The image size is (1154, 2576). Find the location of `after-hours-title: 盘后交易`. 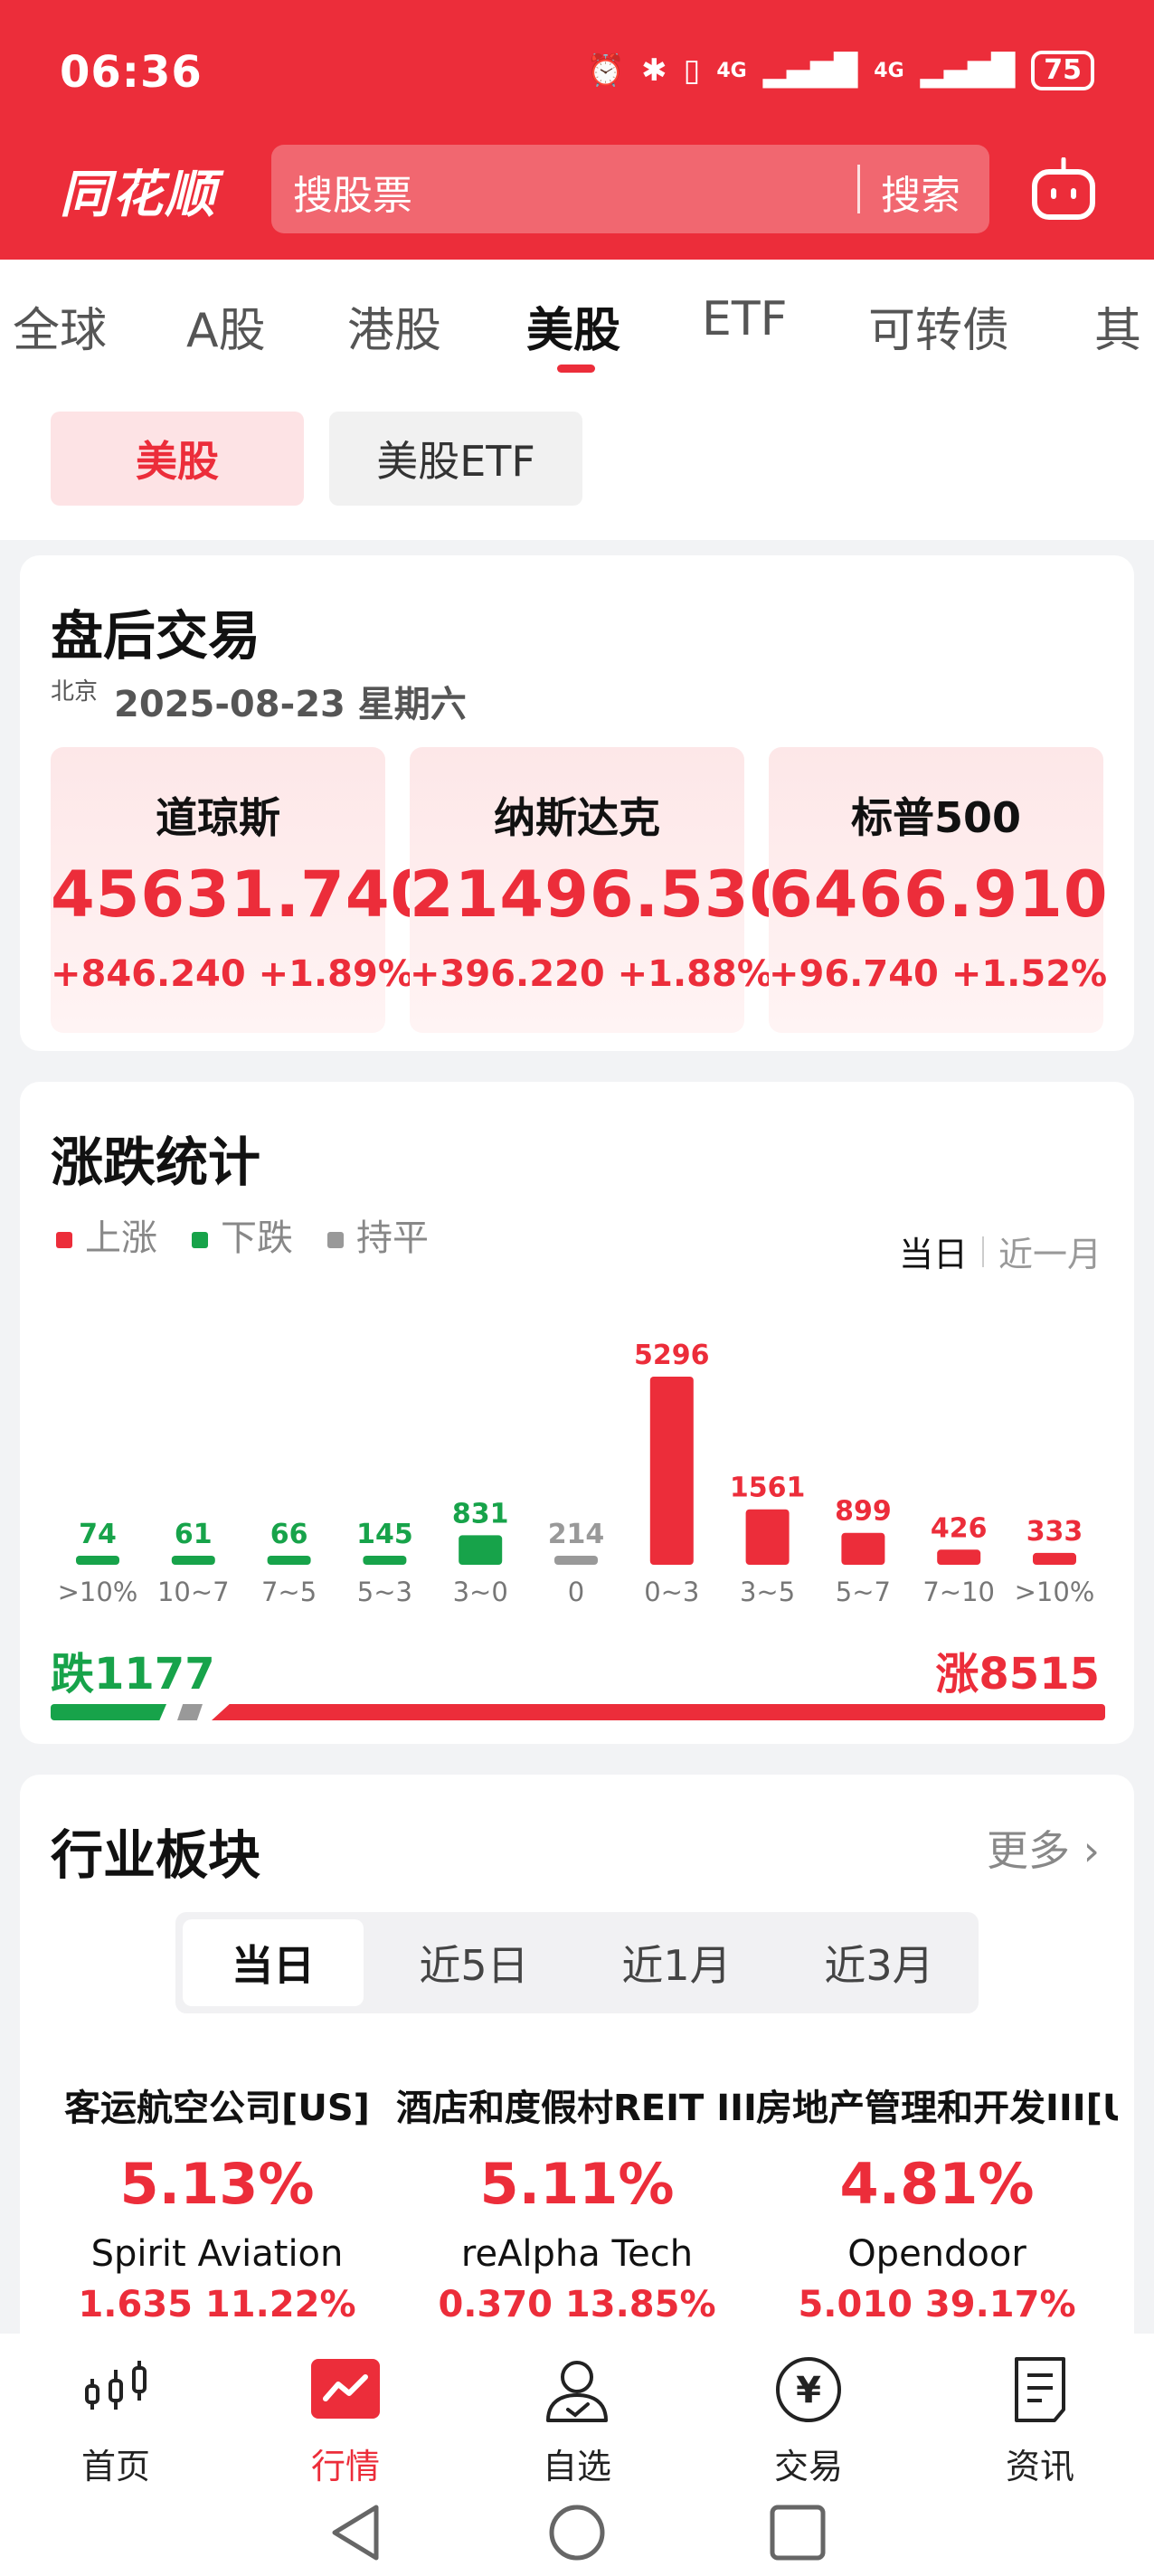

after-hours-title: 盘后交易 is located at coordinates (156, 636).